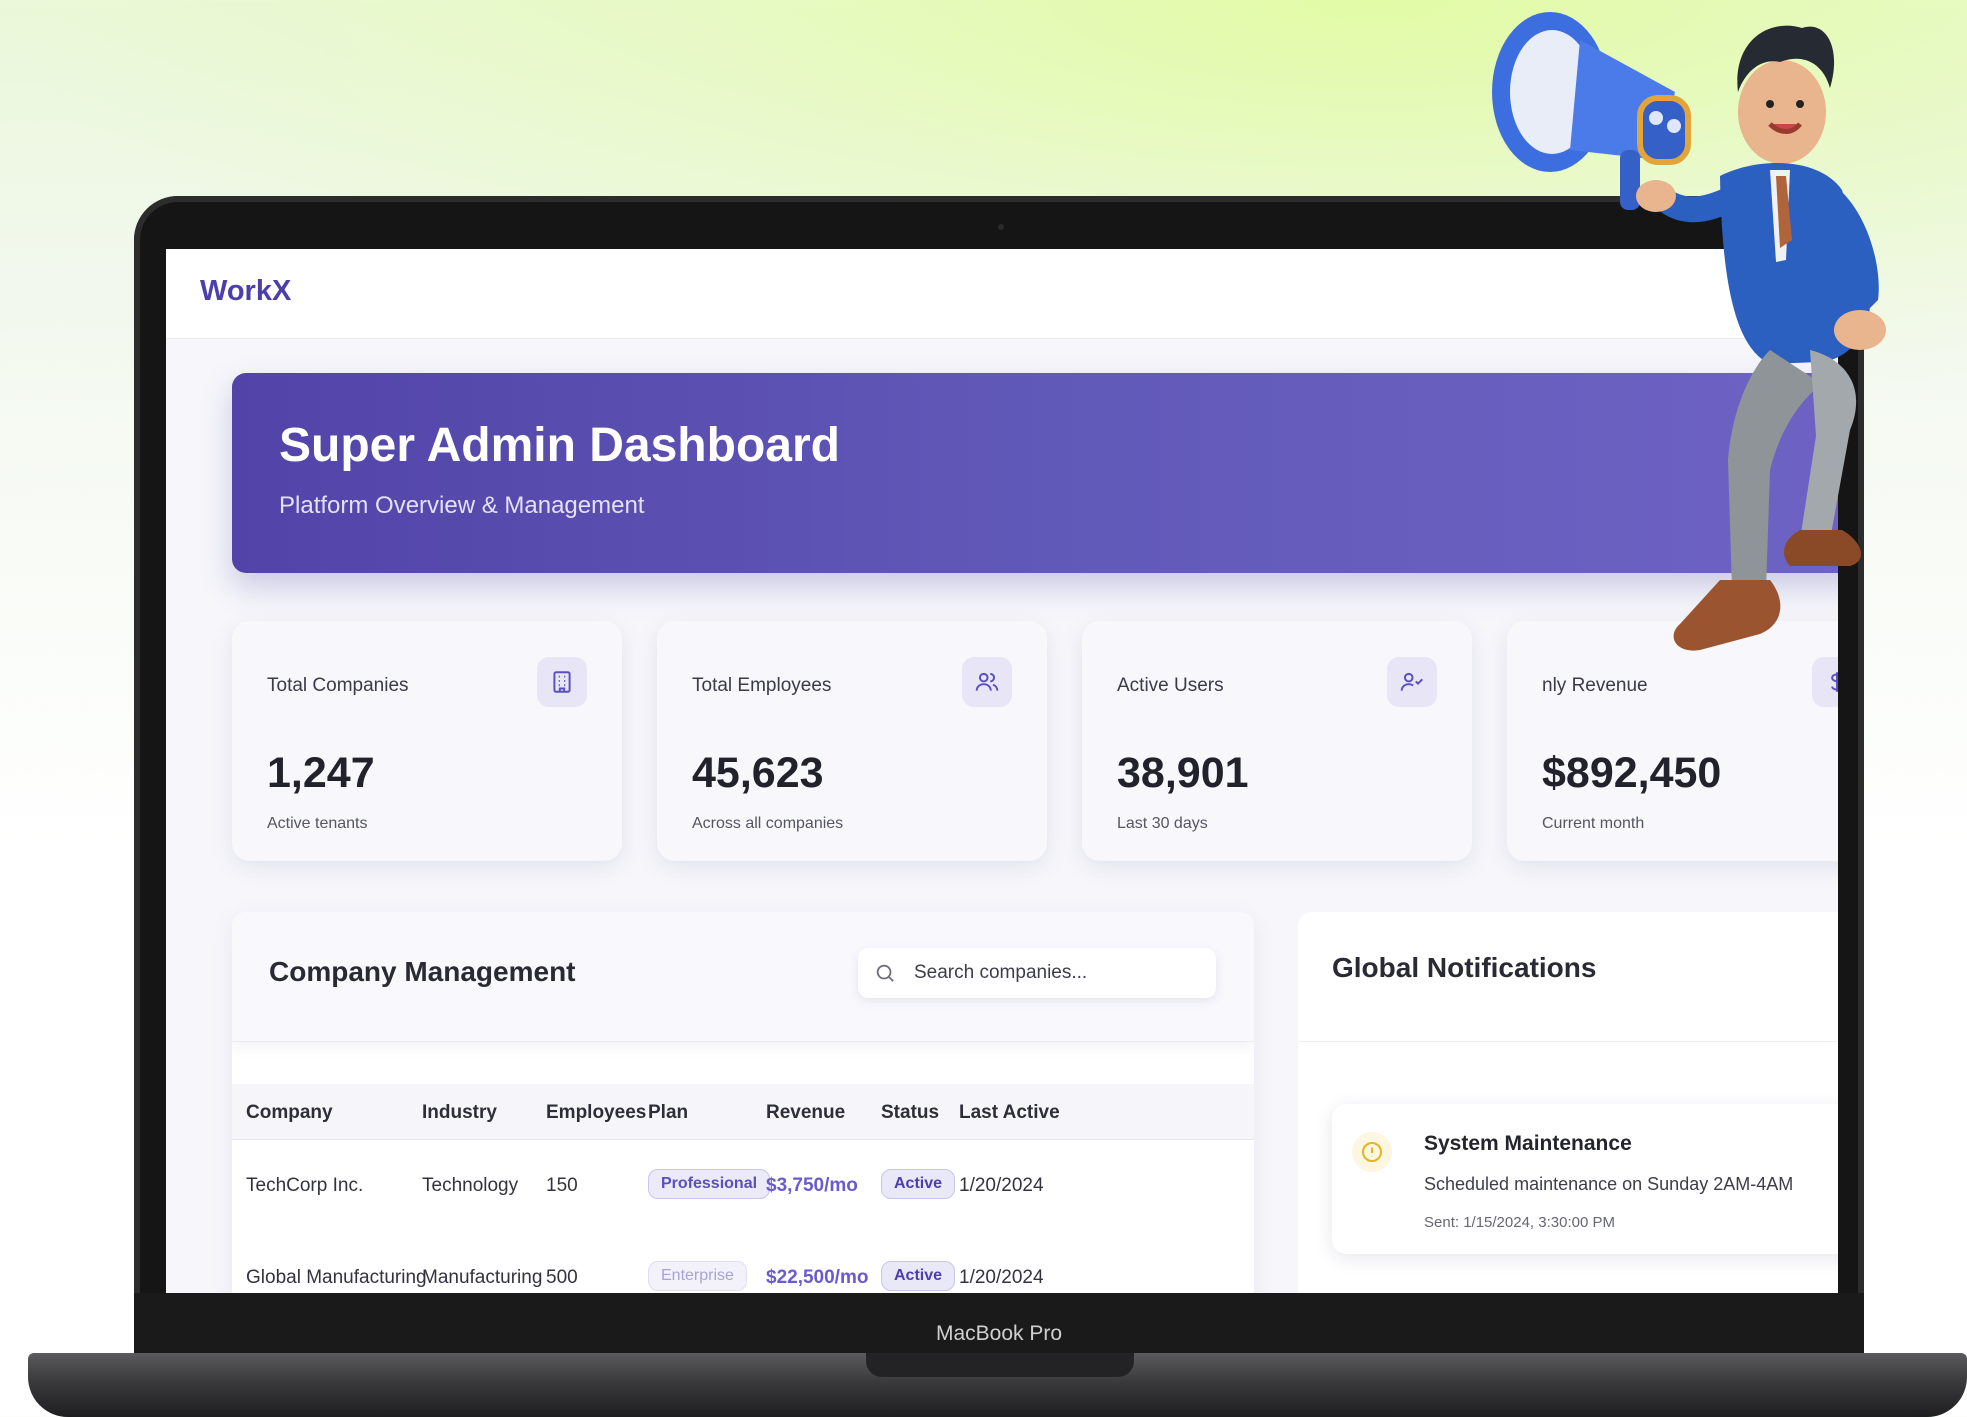  Describe the element at coordinates (562, 682) in the screenshot. I see `building-icon` at that location.